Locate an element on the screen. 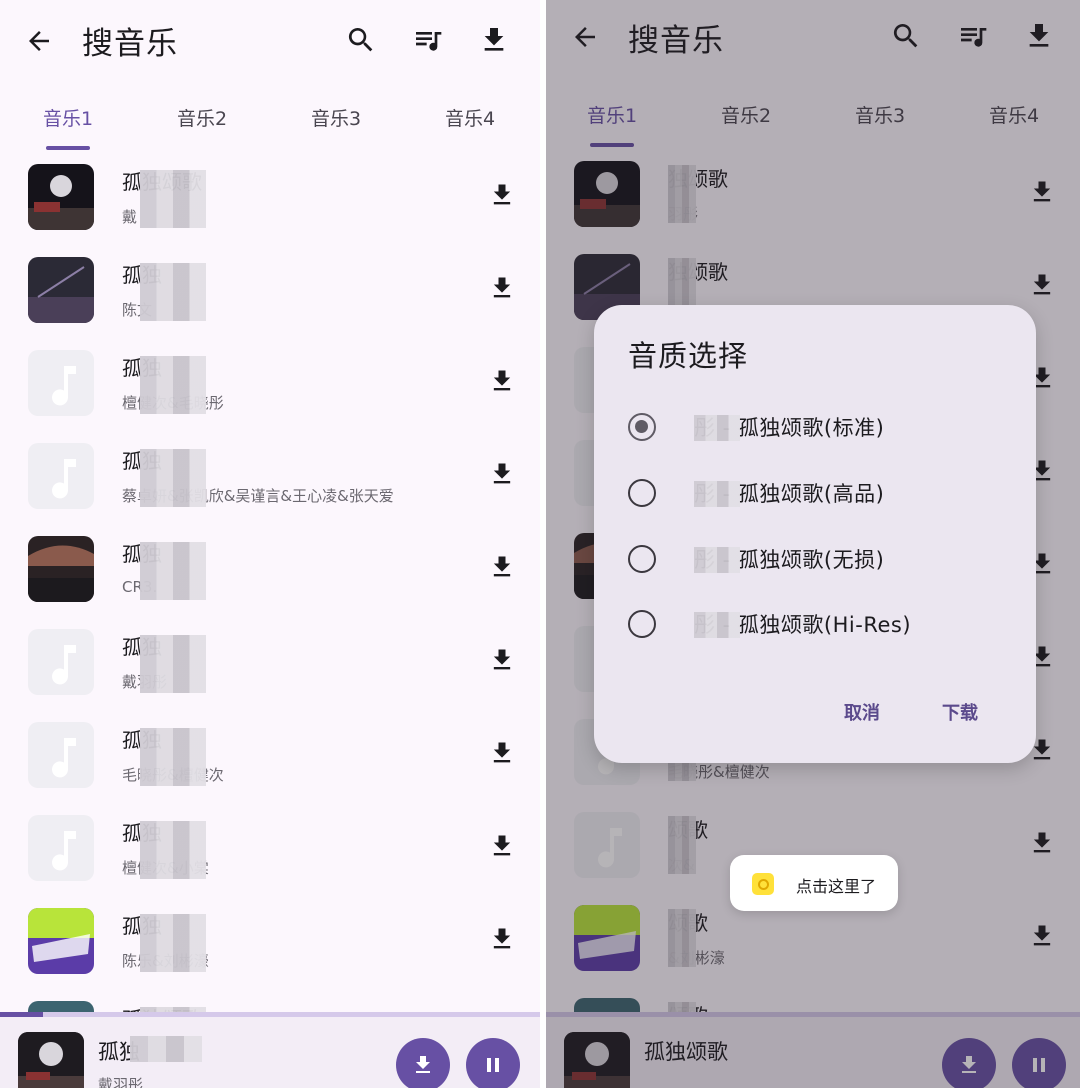 The height and width of the screenshot is (1088, 1080). now-playing-cover is located at coordinates (51, 1060).